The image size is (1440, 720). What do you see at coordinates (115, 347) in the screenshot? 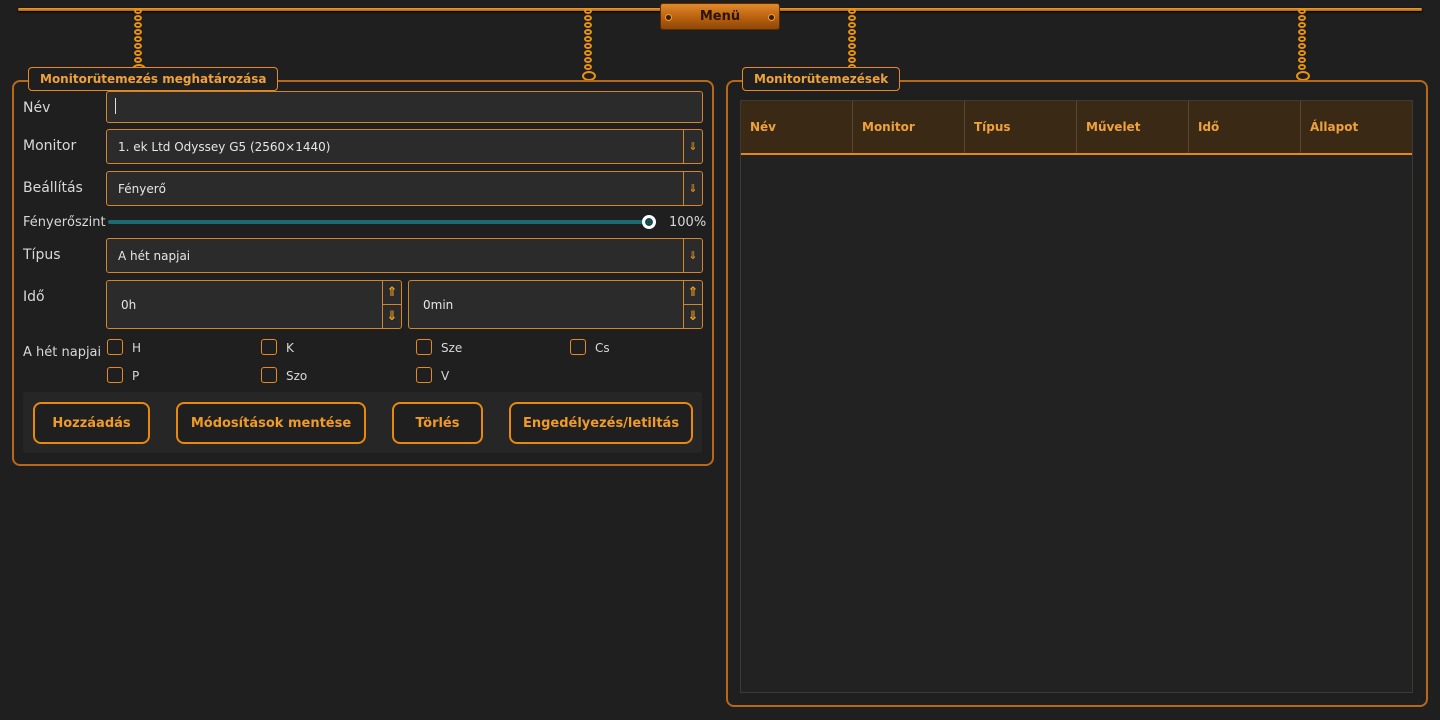
I see `checkbox-day-h` at bounding box center [115, 347].